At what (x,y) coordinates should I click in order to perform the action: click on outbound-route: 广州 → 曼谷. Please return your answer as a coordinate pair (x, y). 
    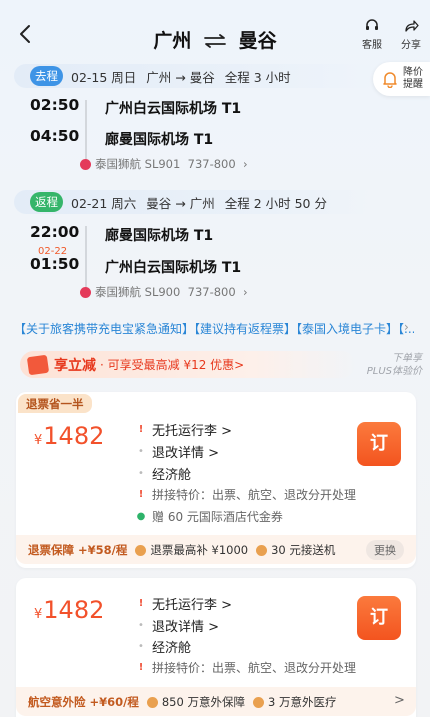
    Looking at the image, I should click on (180, 77).